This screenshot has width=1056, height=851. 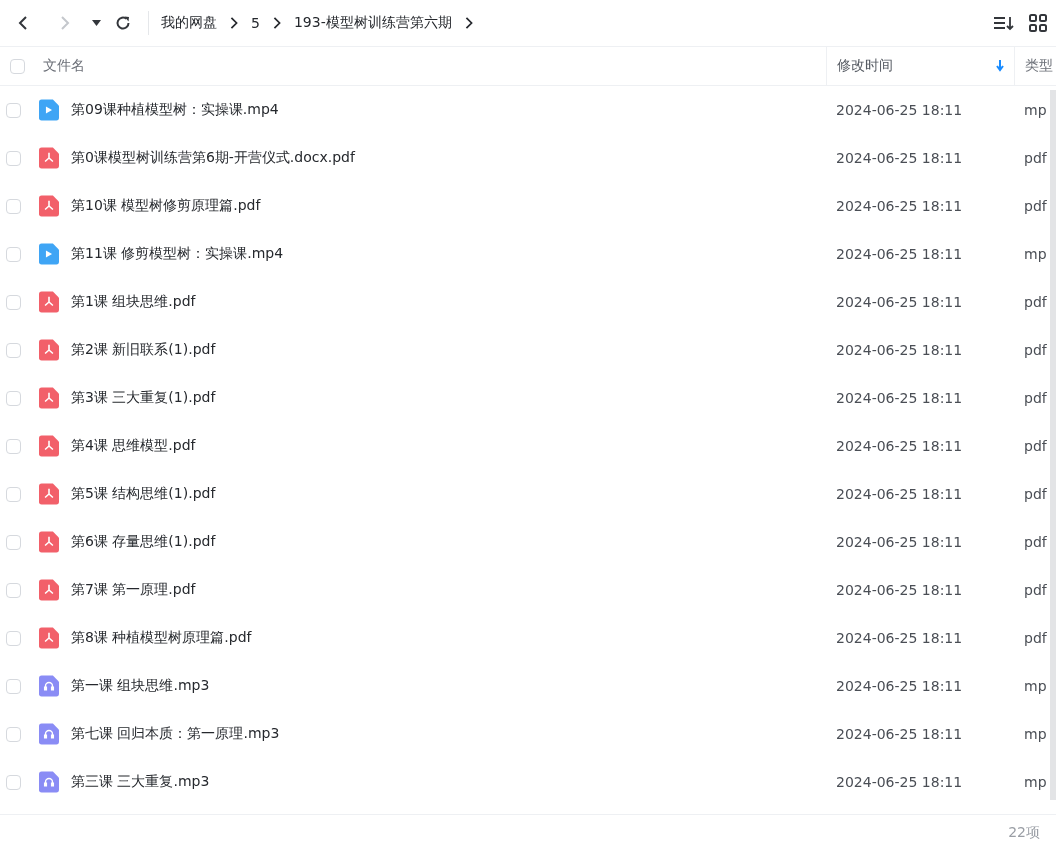 What do you see at coordinates (189, 23) in the screenshot?
I see `breadcrumb-link: 我的网盘` at bounding box center [189, 23].